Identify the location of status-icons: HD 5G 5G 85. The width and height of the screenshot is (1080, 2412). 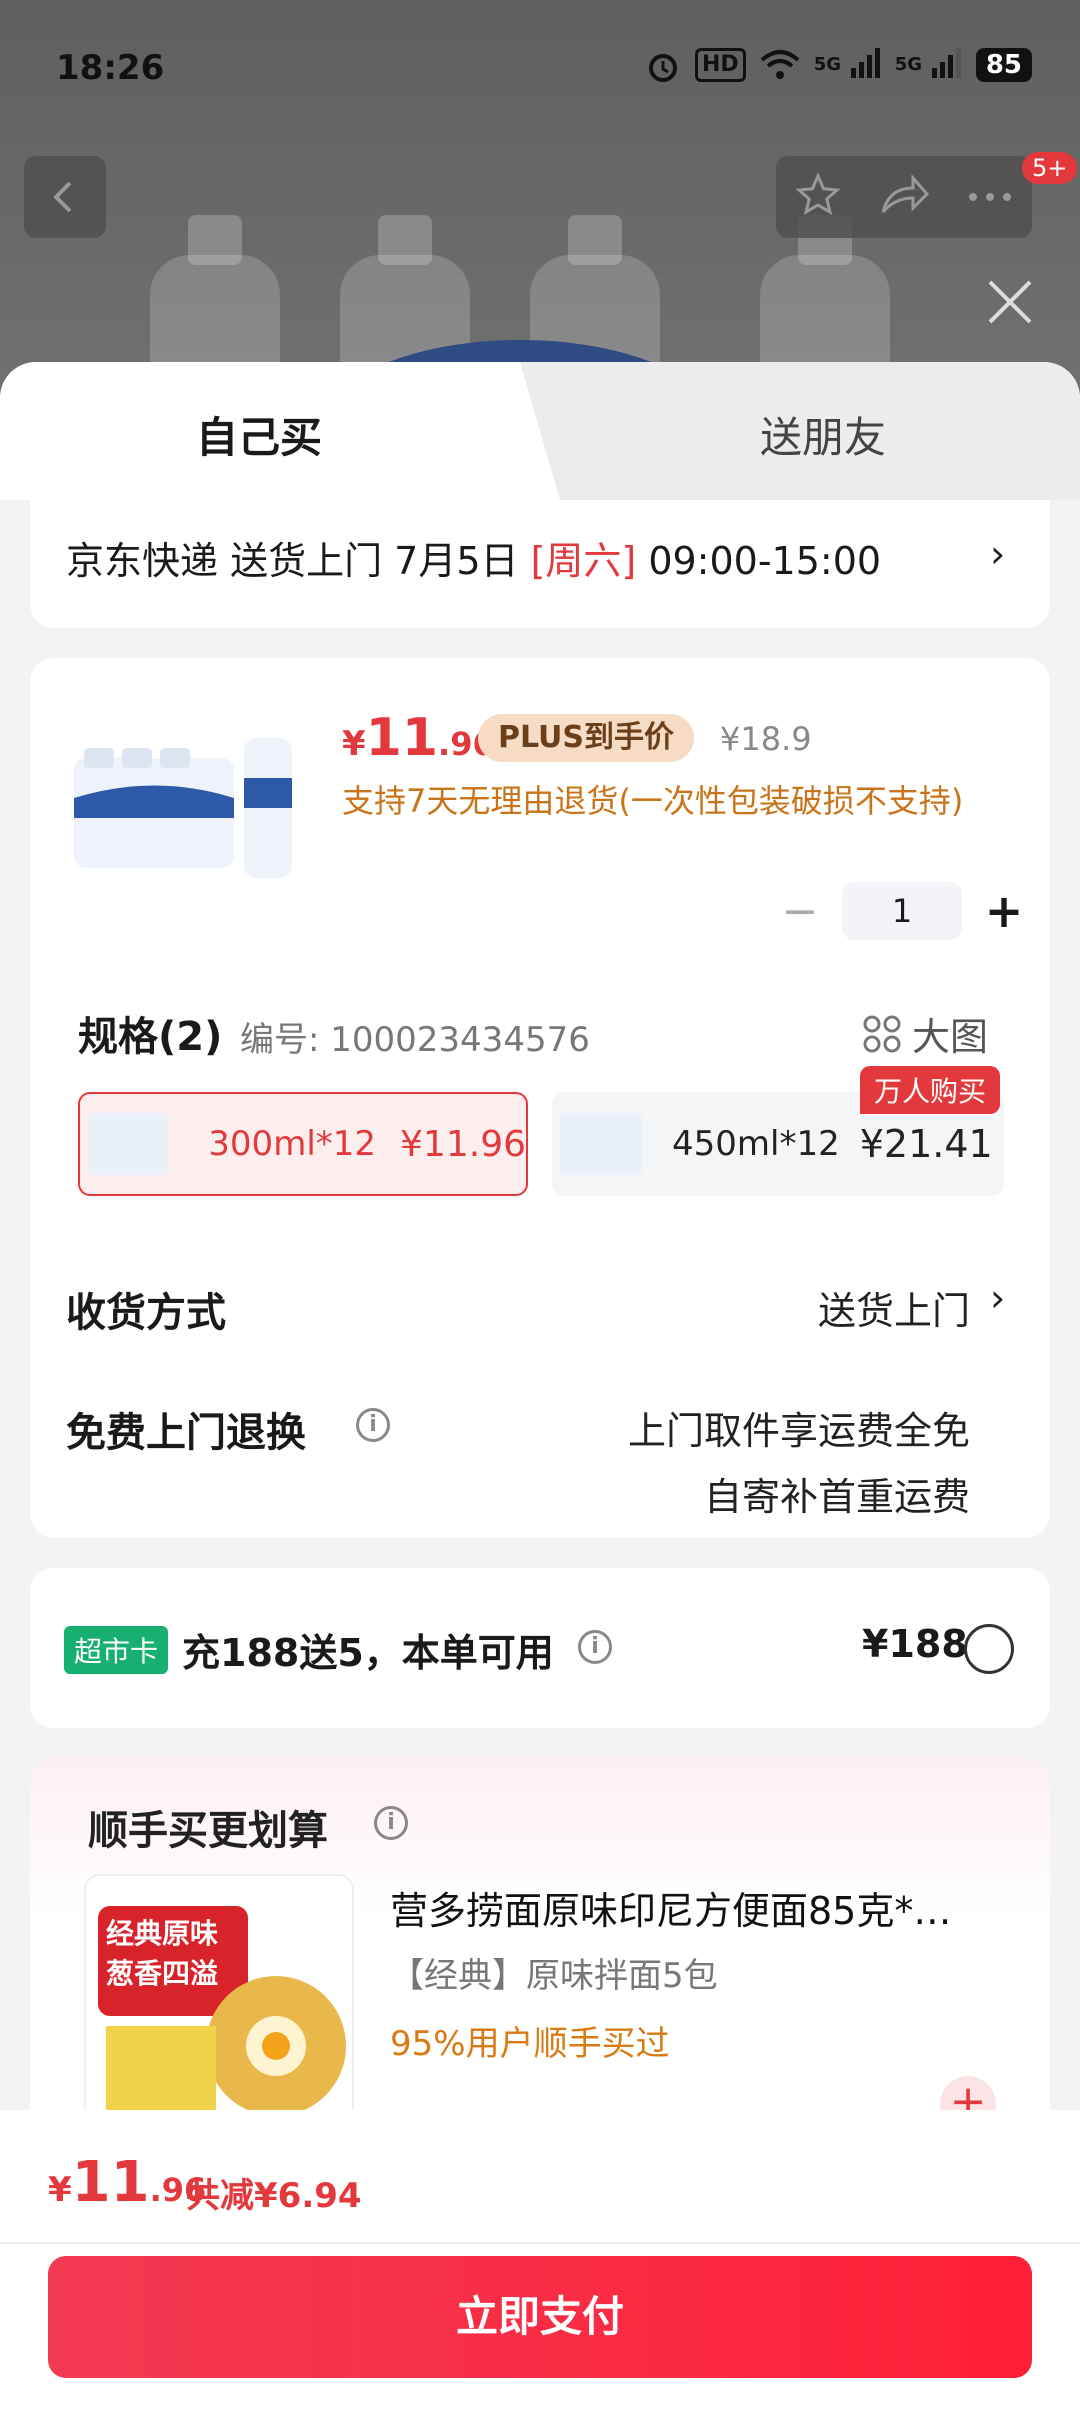
(838, 65).